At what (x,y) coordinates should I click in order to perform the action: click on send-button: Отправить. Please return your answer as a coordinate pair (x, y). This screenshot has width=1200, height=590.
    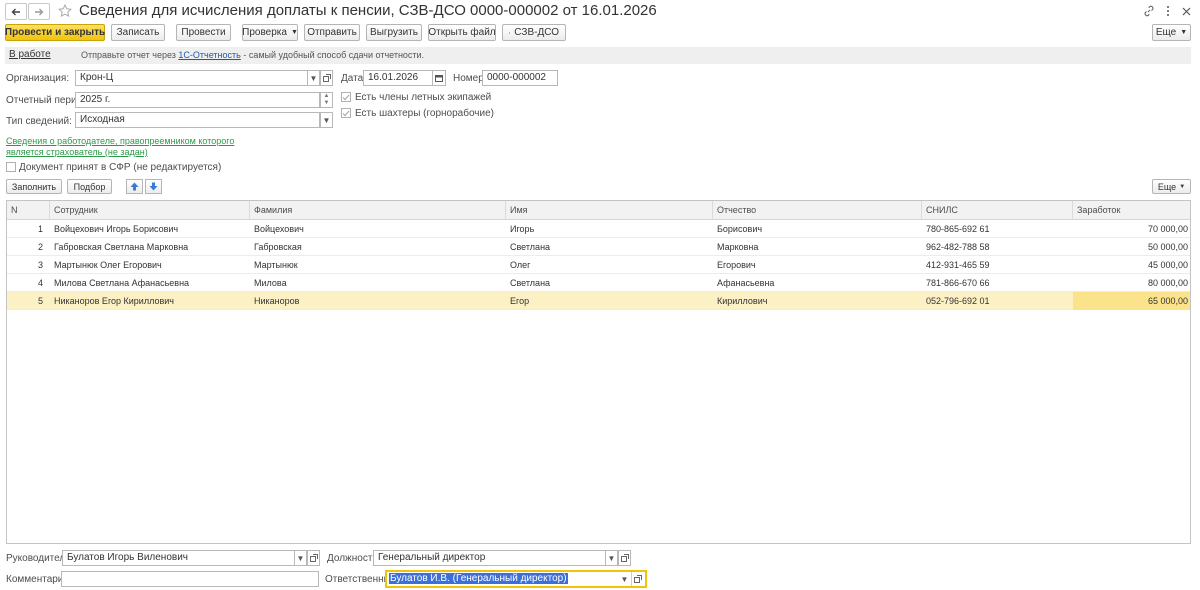
    Looking at the image, I should click on (332, 32).